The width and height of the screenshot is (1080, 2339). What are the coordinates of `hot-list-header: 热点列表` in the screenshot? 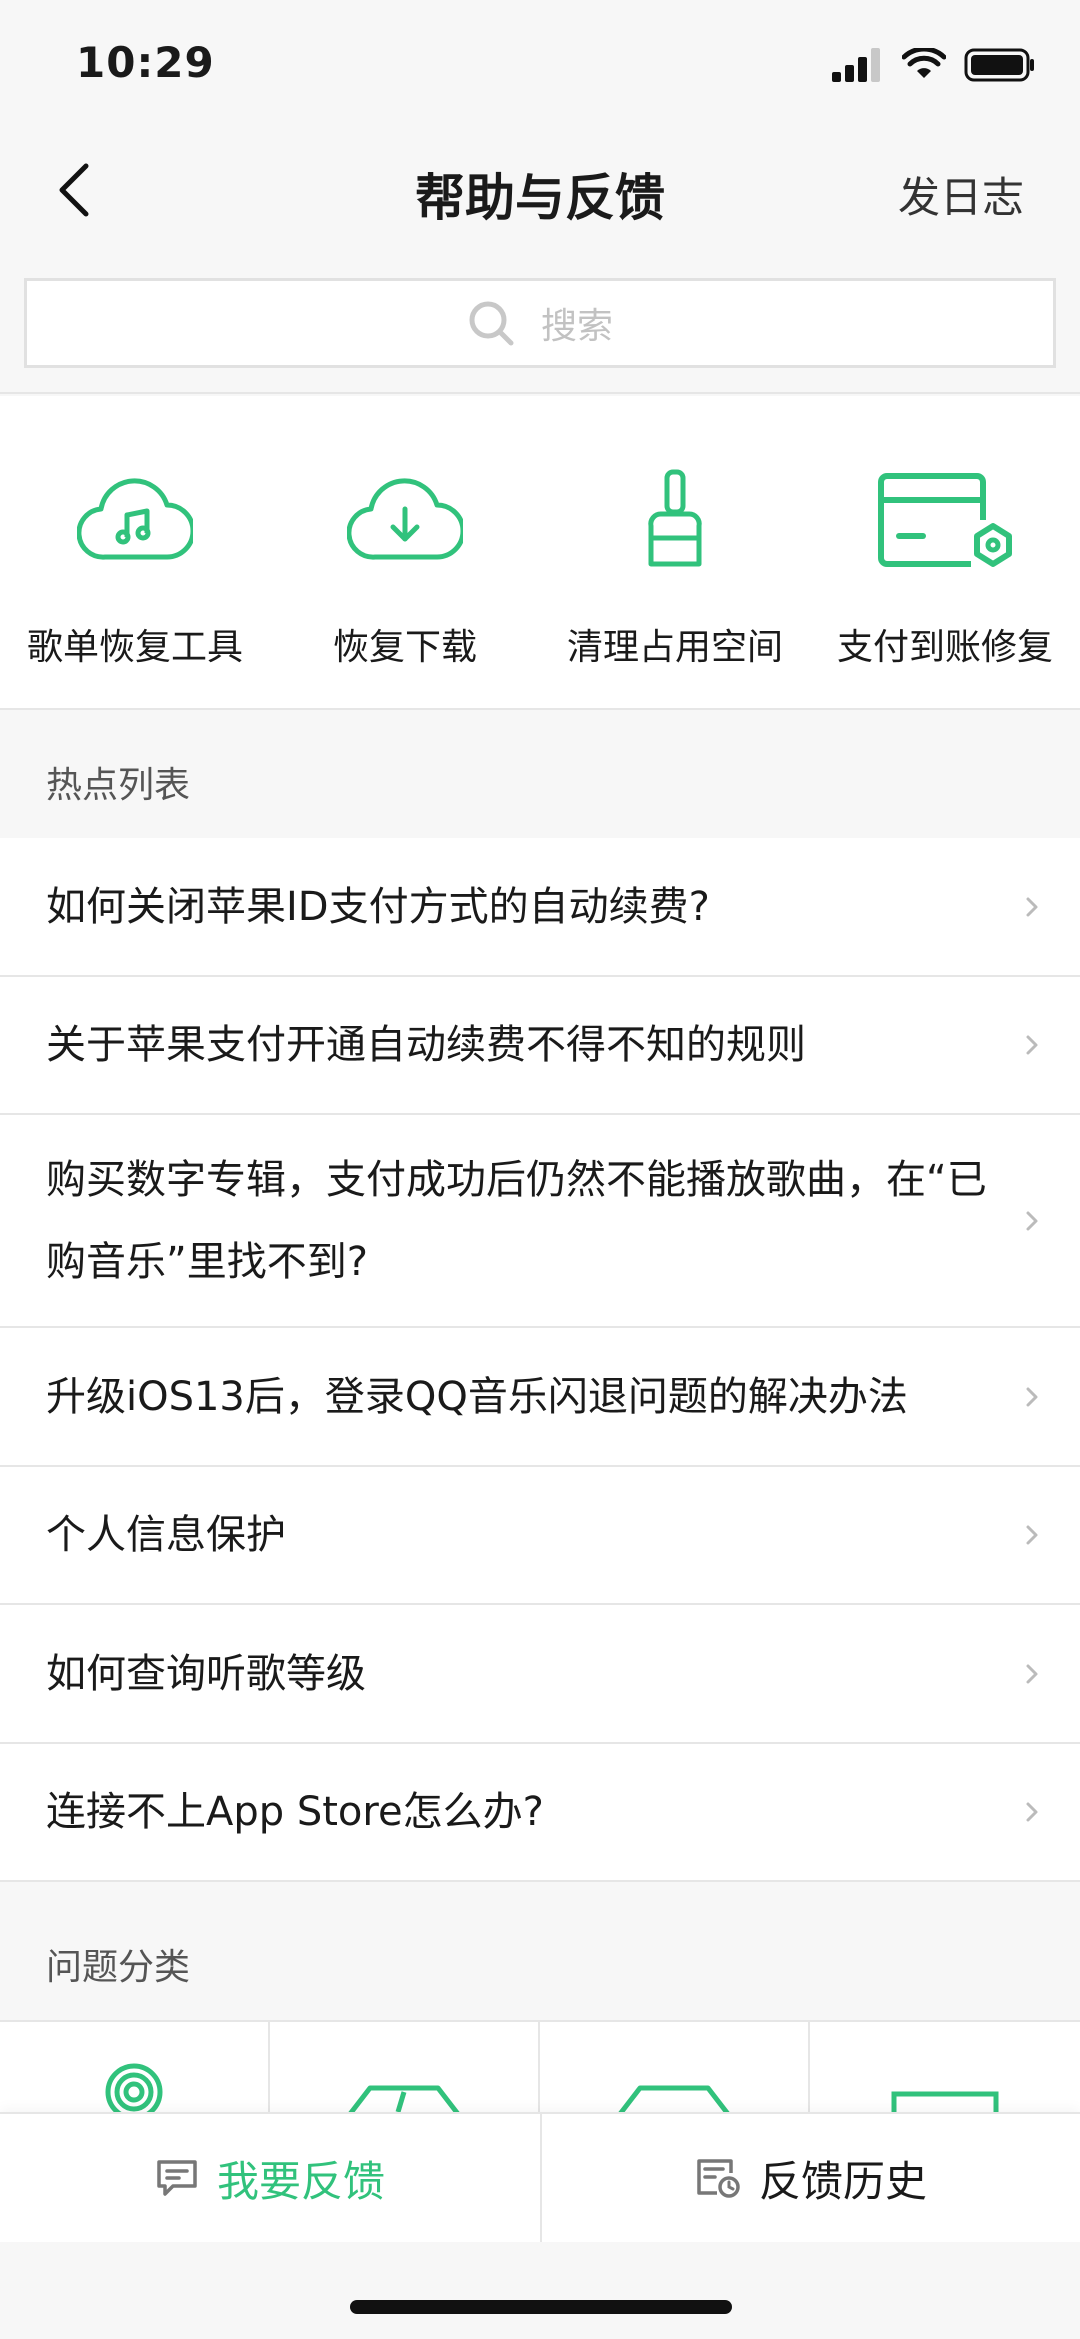 It's located at (540, 775).